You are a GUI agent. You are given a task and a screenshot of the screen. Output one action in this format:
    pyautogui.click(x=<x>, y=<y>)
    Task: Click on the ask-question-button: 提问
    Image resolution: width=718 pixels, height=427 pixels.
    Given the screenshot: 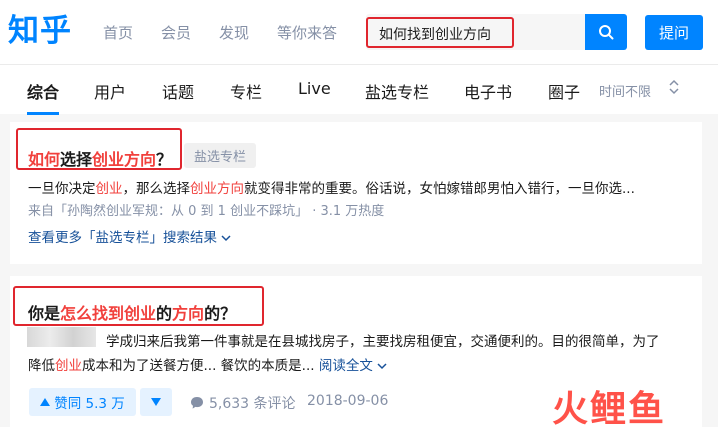 What is the action you would take?
    pyautogui.click(x=674, y=32)
    